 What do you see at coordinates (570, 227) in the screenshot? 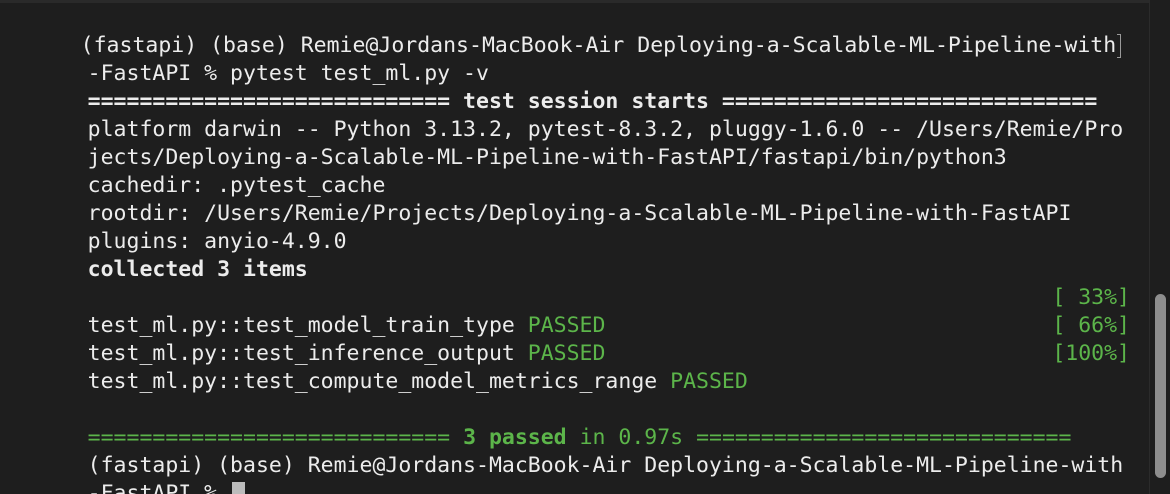
I see `plugins-line: plugins: anyio-4.9.0` at bounding box center [570, 227].